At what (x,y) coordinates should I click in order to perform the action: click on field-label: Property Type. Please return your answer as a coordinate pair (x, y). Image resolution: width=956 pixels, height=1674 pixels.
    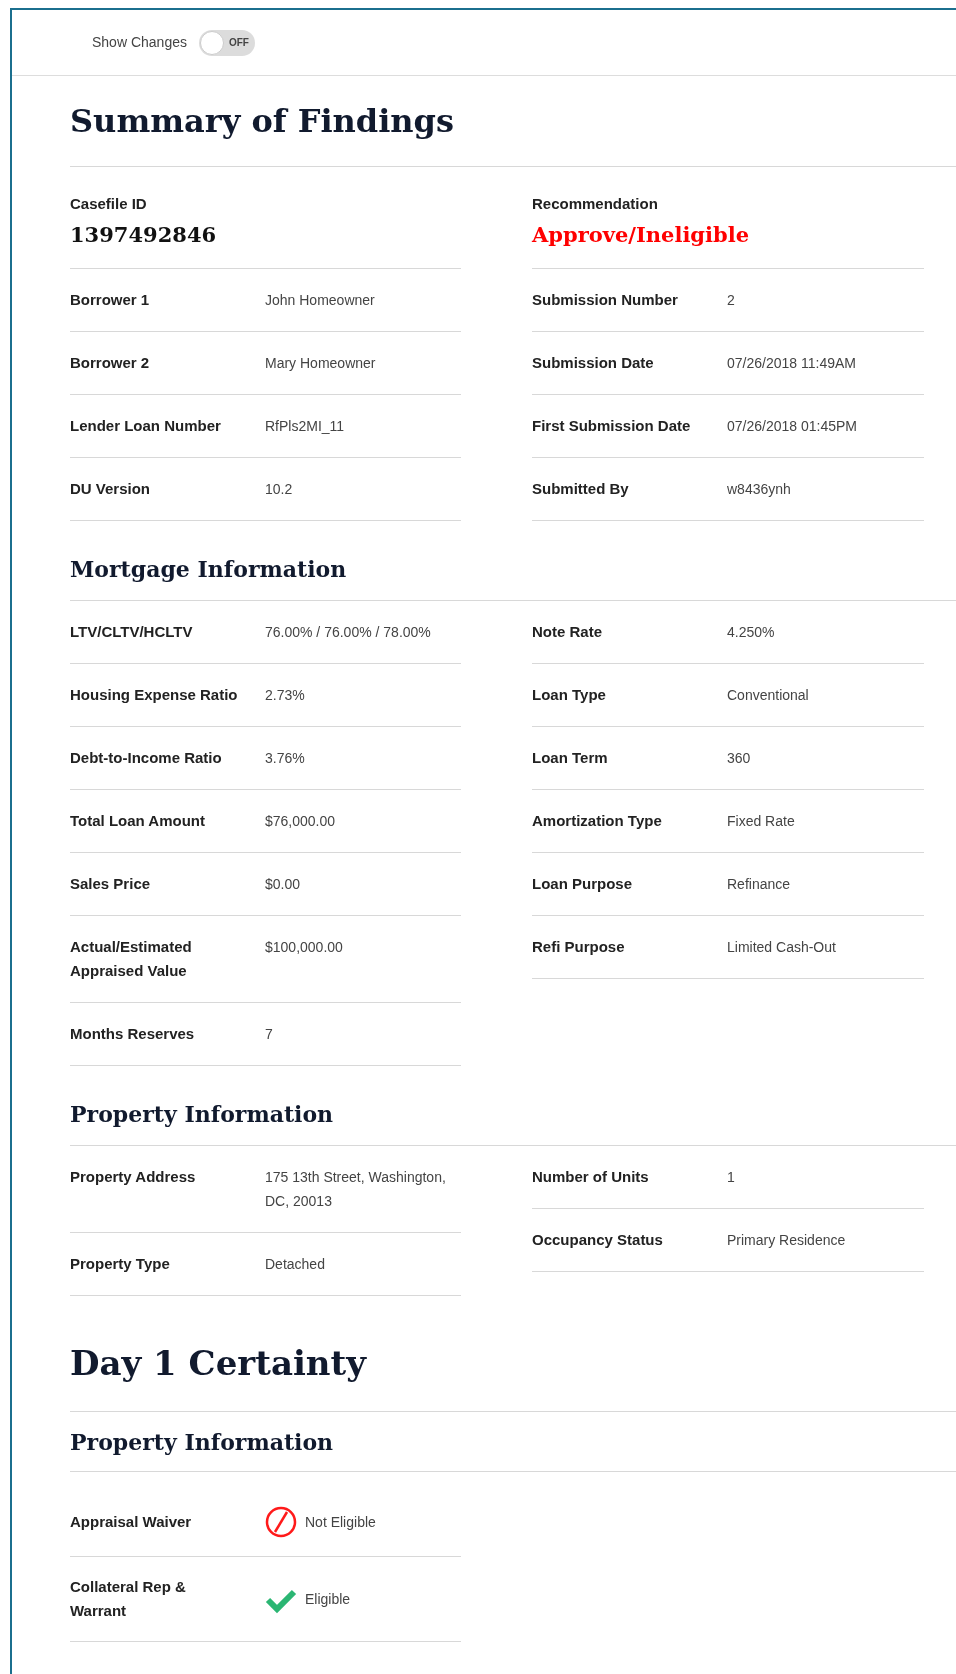
    Looking at the image, I should click on (120, 1264).